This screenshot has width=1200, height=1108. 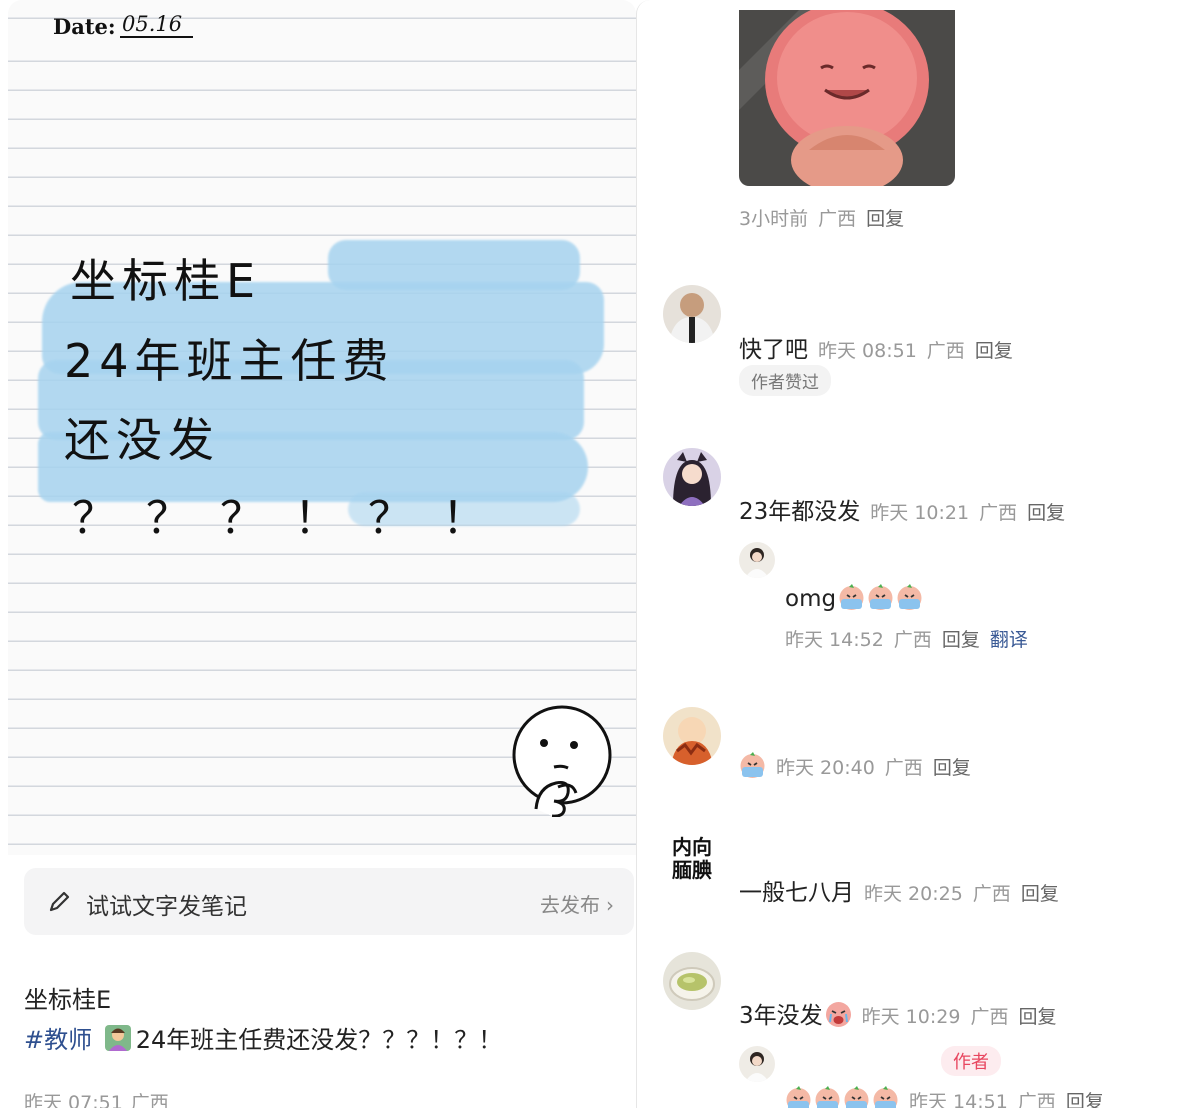 I want to click on publish-label: 去发布, so click(x=570, y=905).